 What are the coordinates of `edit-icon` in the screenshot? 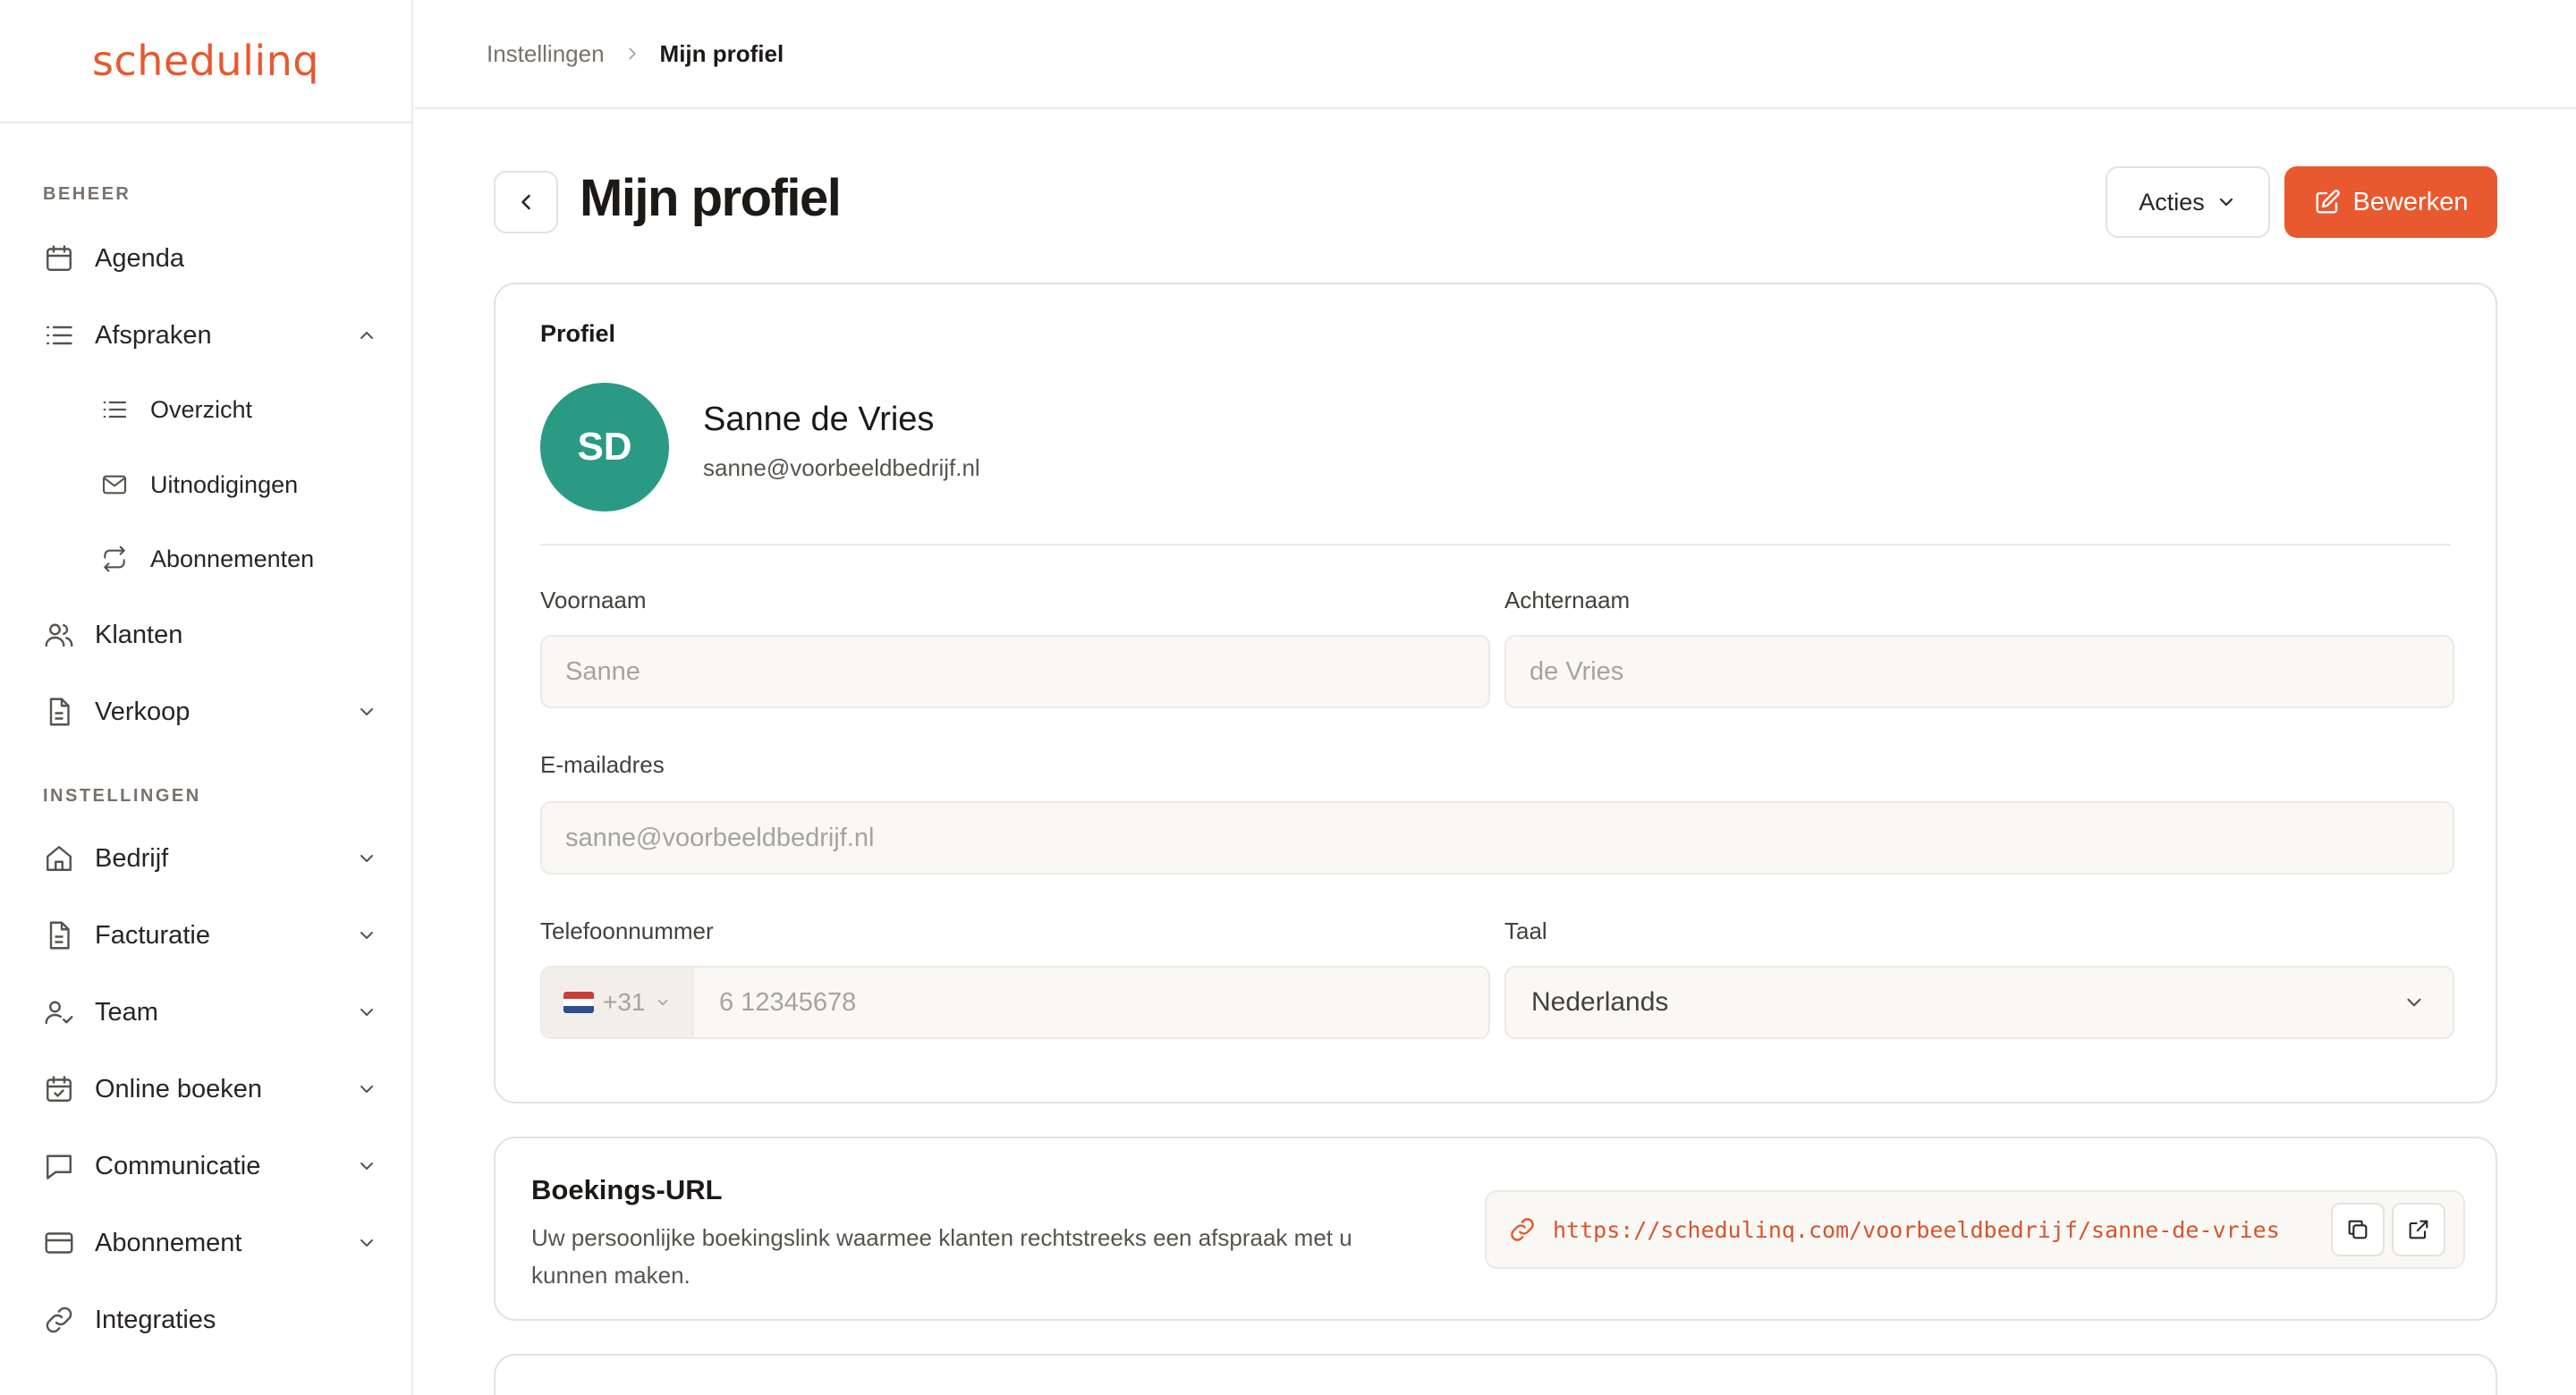 It's located at (2327, 202).